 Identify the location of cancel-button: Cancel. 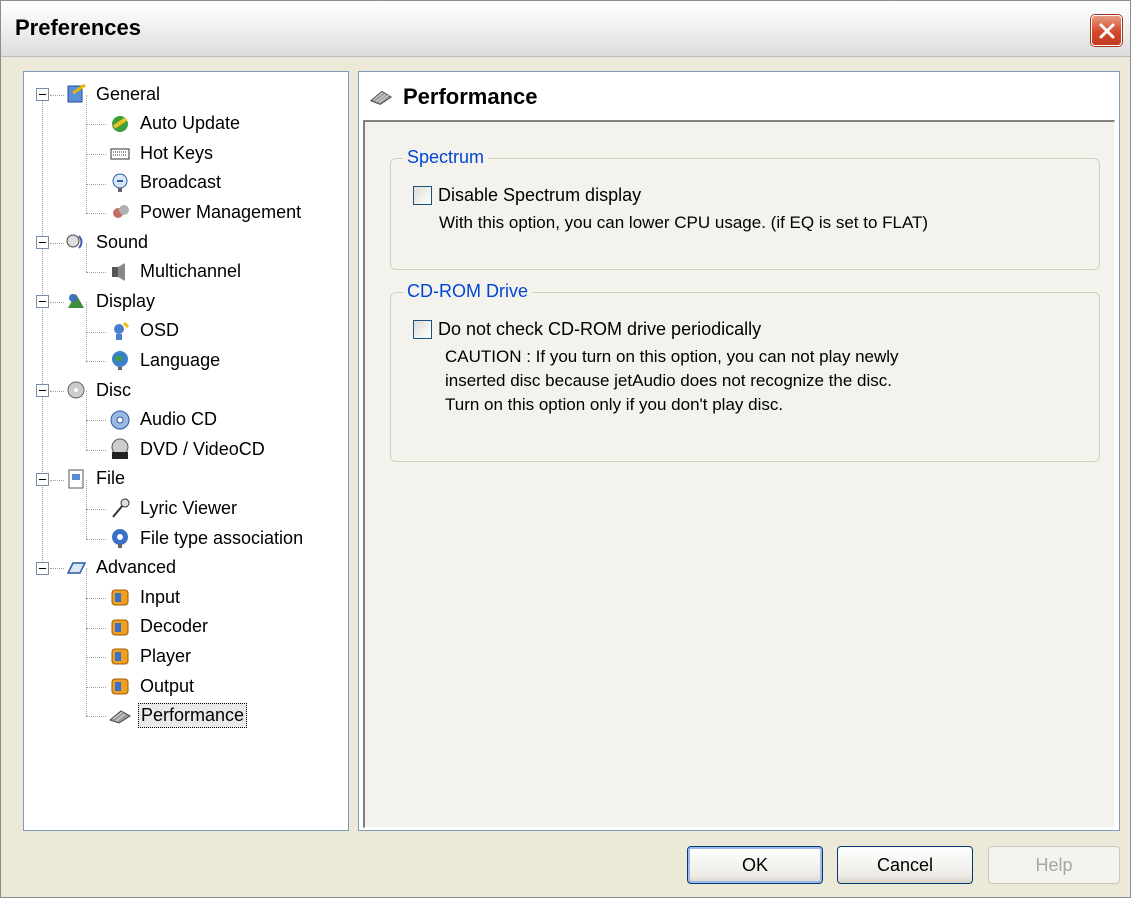
(905, 865).